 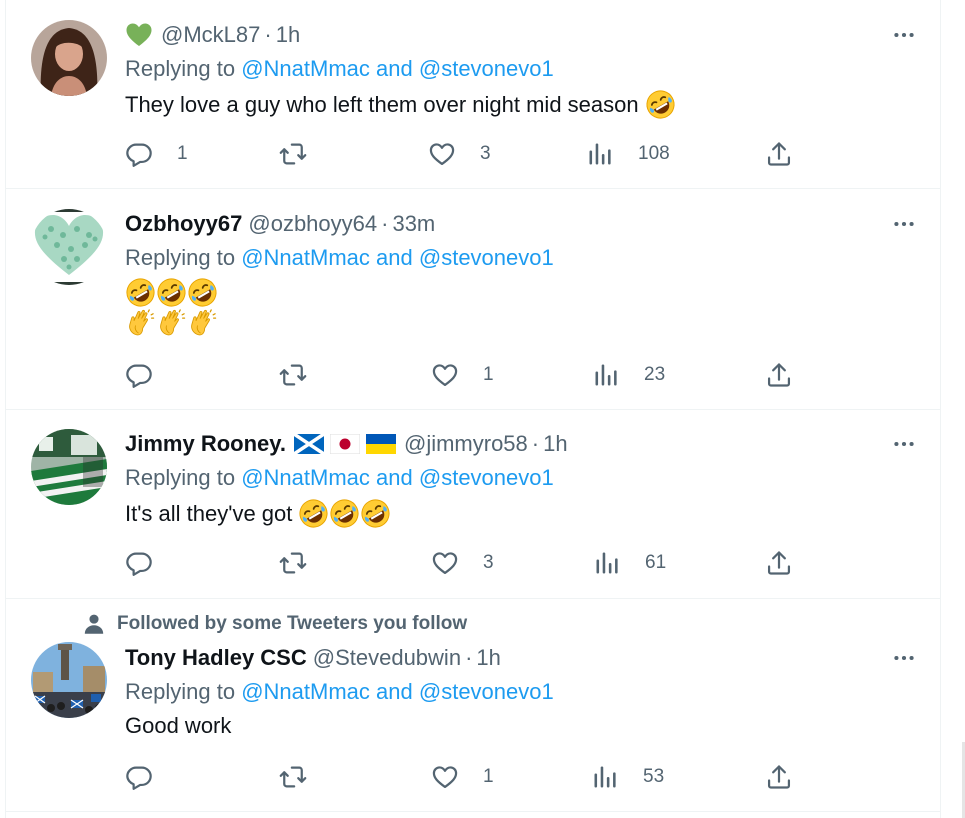 What do you see at coordinates (205, 444) in the screenshot?
I see `display-name: Jimmy Rooney.` at bounding box center [205, 444].